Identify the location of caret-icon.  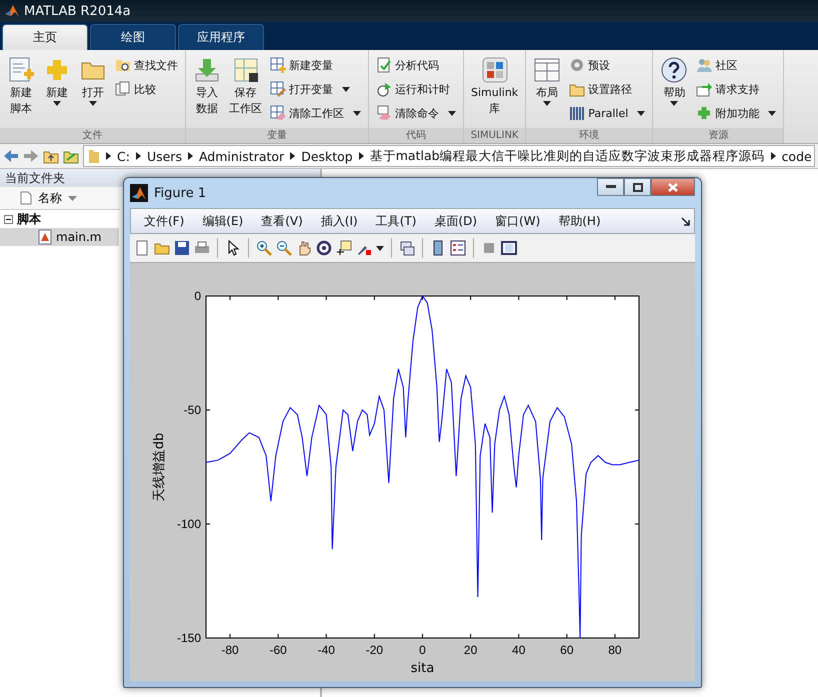
(380, 248).